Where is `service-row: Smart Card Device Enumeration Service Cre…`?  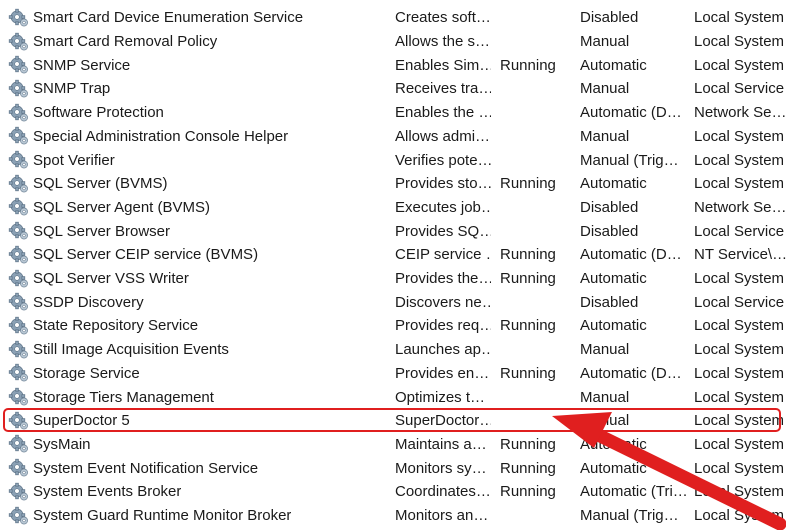 service-row: Smart Card Device Enumeration Service Cre… is located at coordinates (393, 18).